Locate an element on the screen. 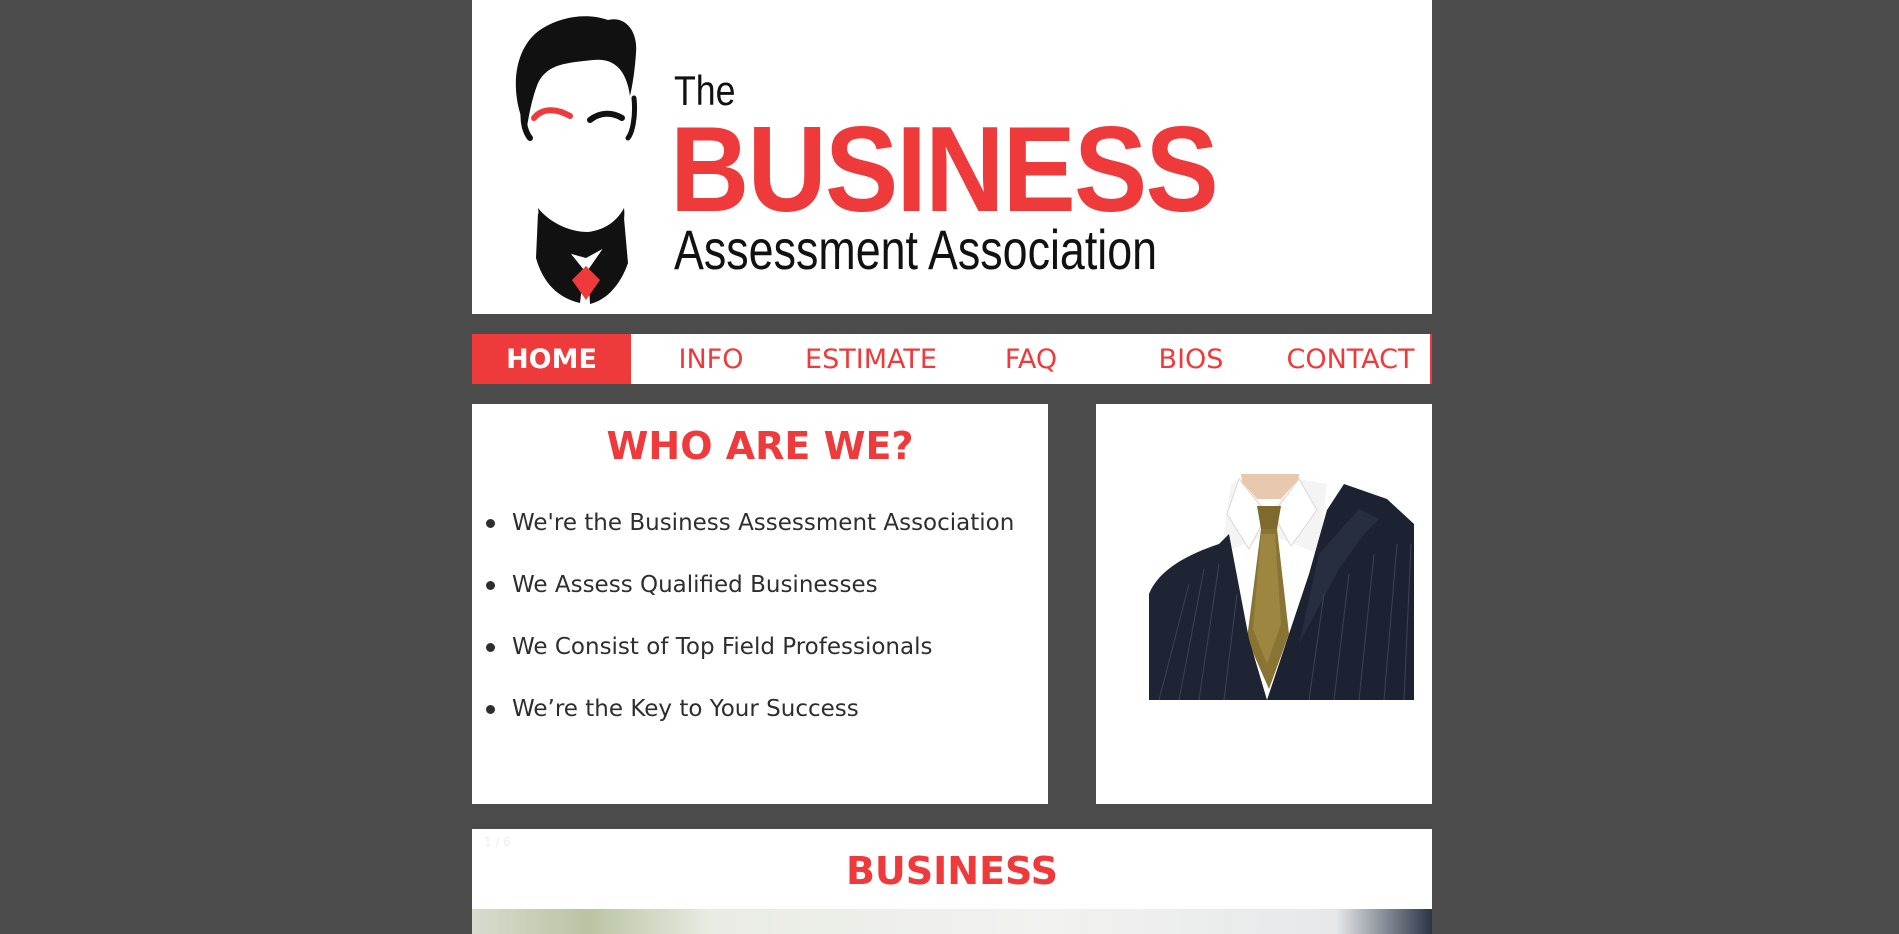  nav-item-contact: CONTACT is located at coordinates (1350, 359).